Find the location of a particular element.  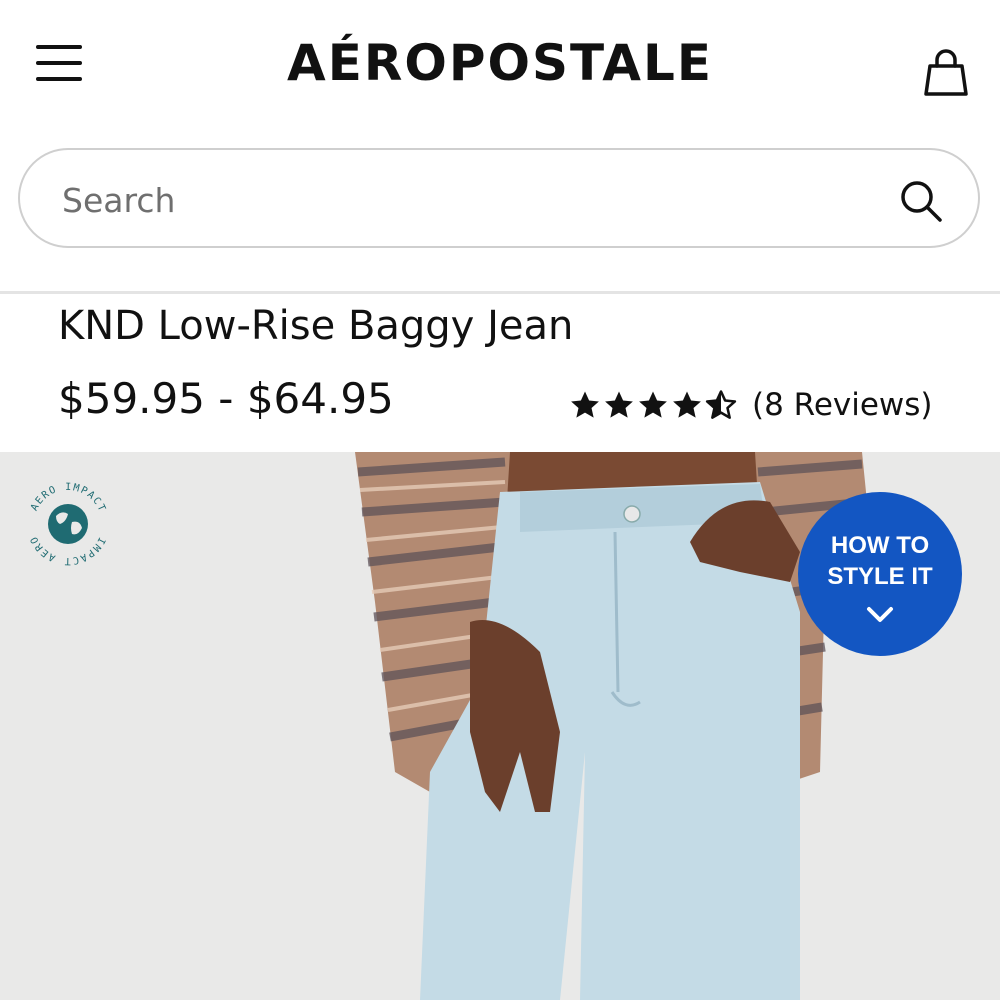

product-title: KND Low-Rise Baggy Jean is located at coordinates (316, 326).